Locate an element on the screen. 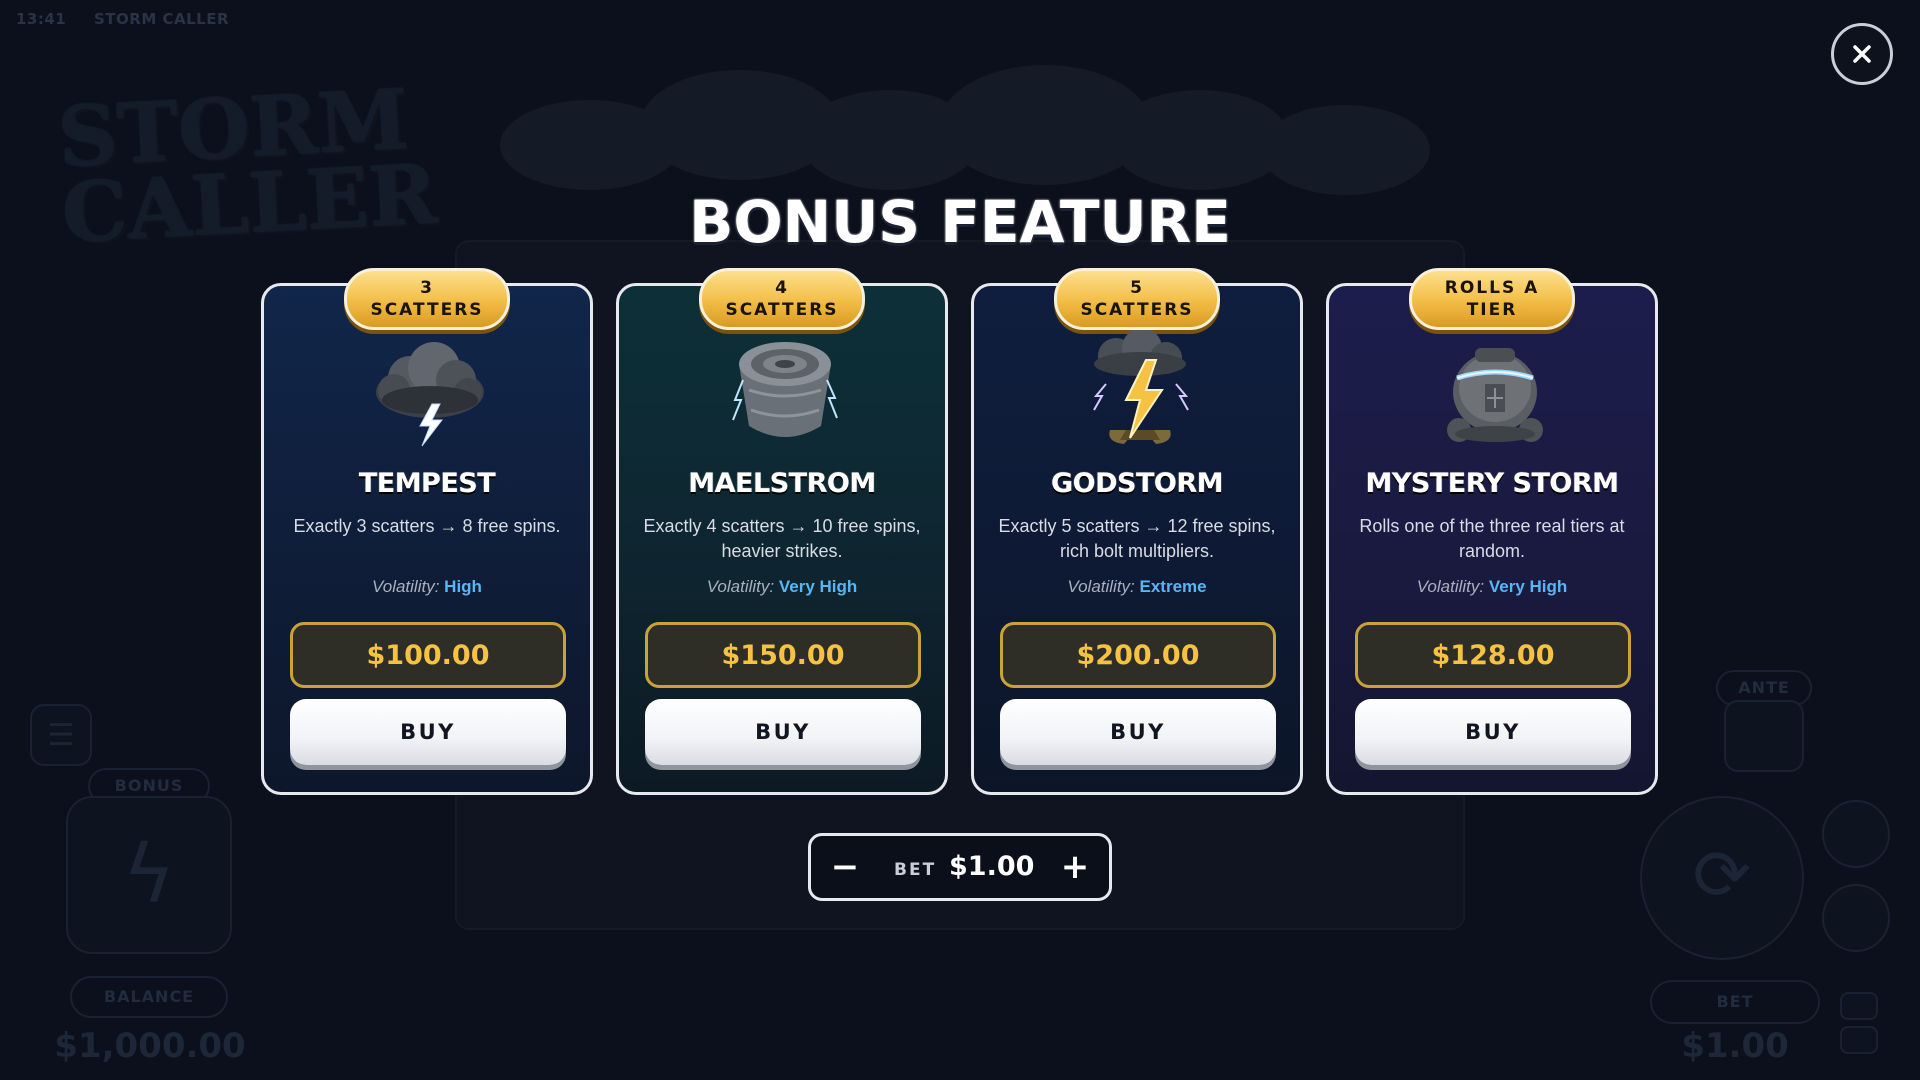 The image size is (1920, 1080). scatter-badge: 4 SCATTERS is located at coordinates (782, 299).